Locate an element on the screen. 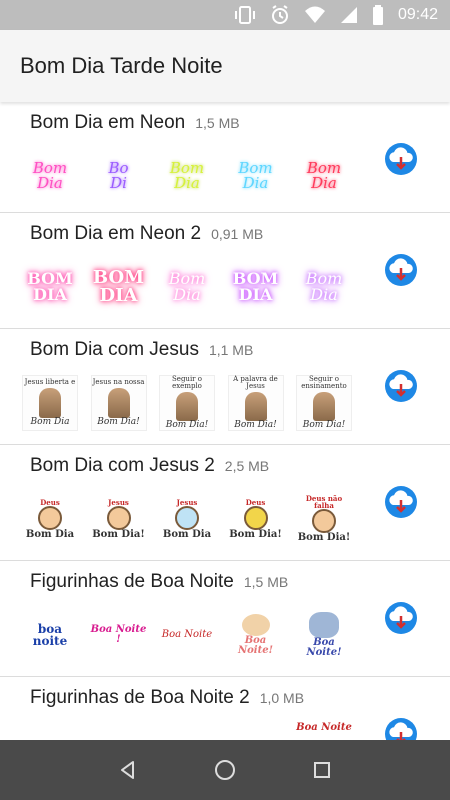  sticker-thumbnail: Deus não falha Bom Dia! is located at coordinates (324, 518).